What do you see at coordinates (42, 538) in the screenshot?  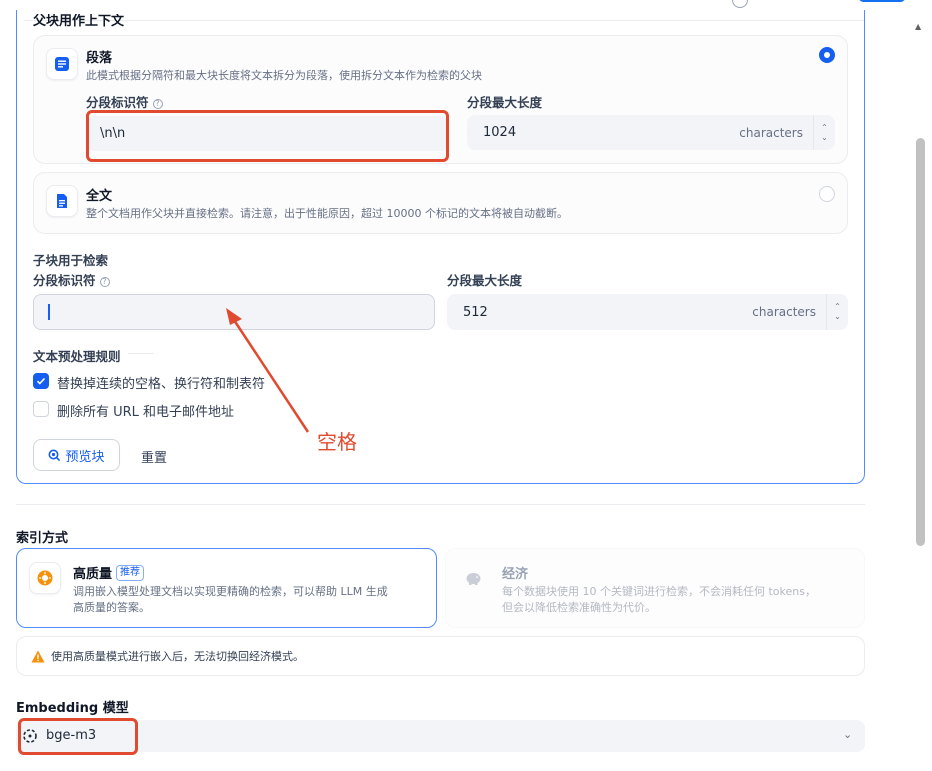 I see `index-section-title: 索引方式` at bounding box center [42, 538].